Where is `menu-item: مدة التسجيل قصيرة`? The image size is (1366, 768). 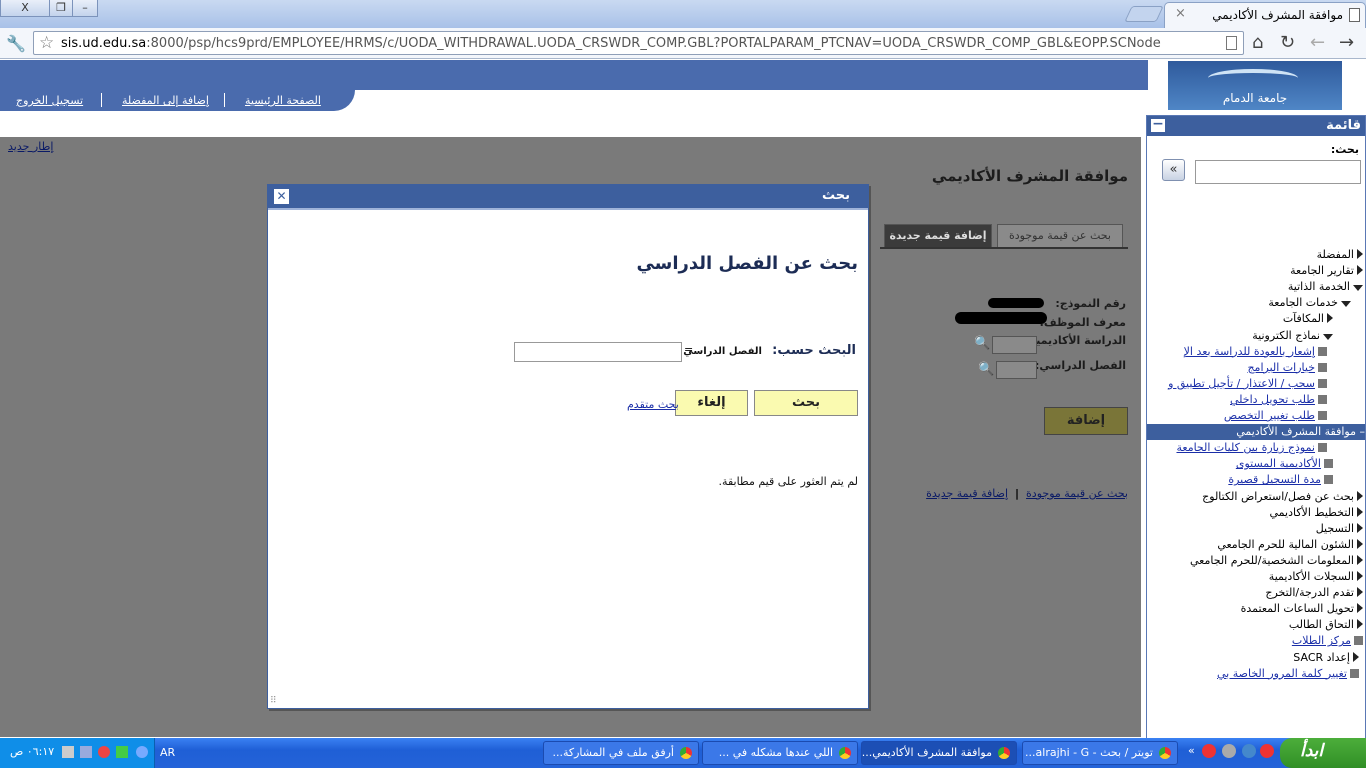
menu-item: مدة التسجيل قصيرة is located at coordinates (1280, 480).